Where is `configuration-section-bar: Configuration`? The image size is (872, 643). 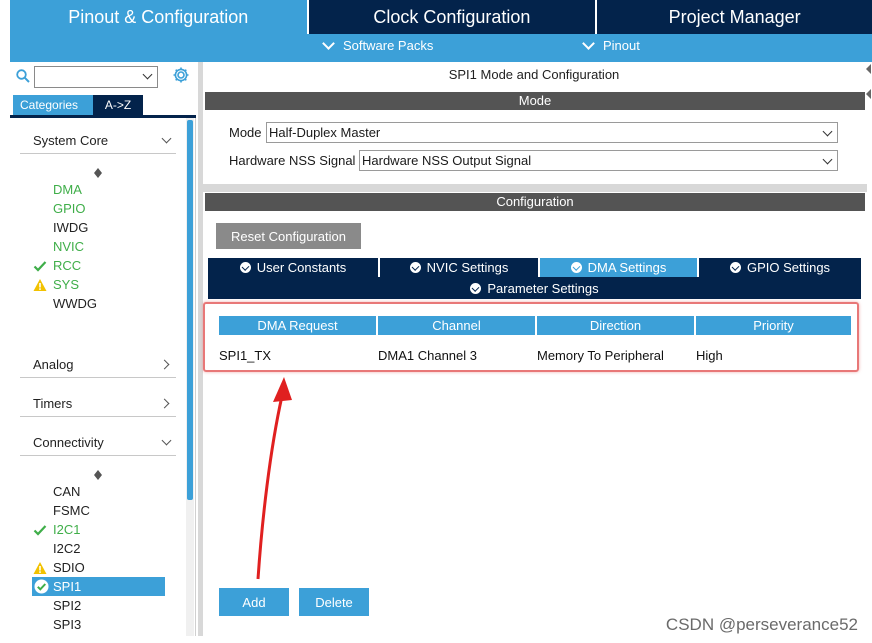
configuration-section-bar: Configuration is located at coordinates (535, 202).